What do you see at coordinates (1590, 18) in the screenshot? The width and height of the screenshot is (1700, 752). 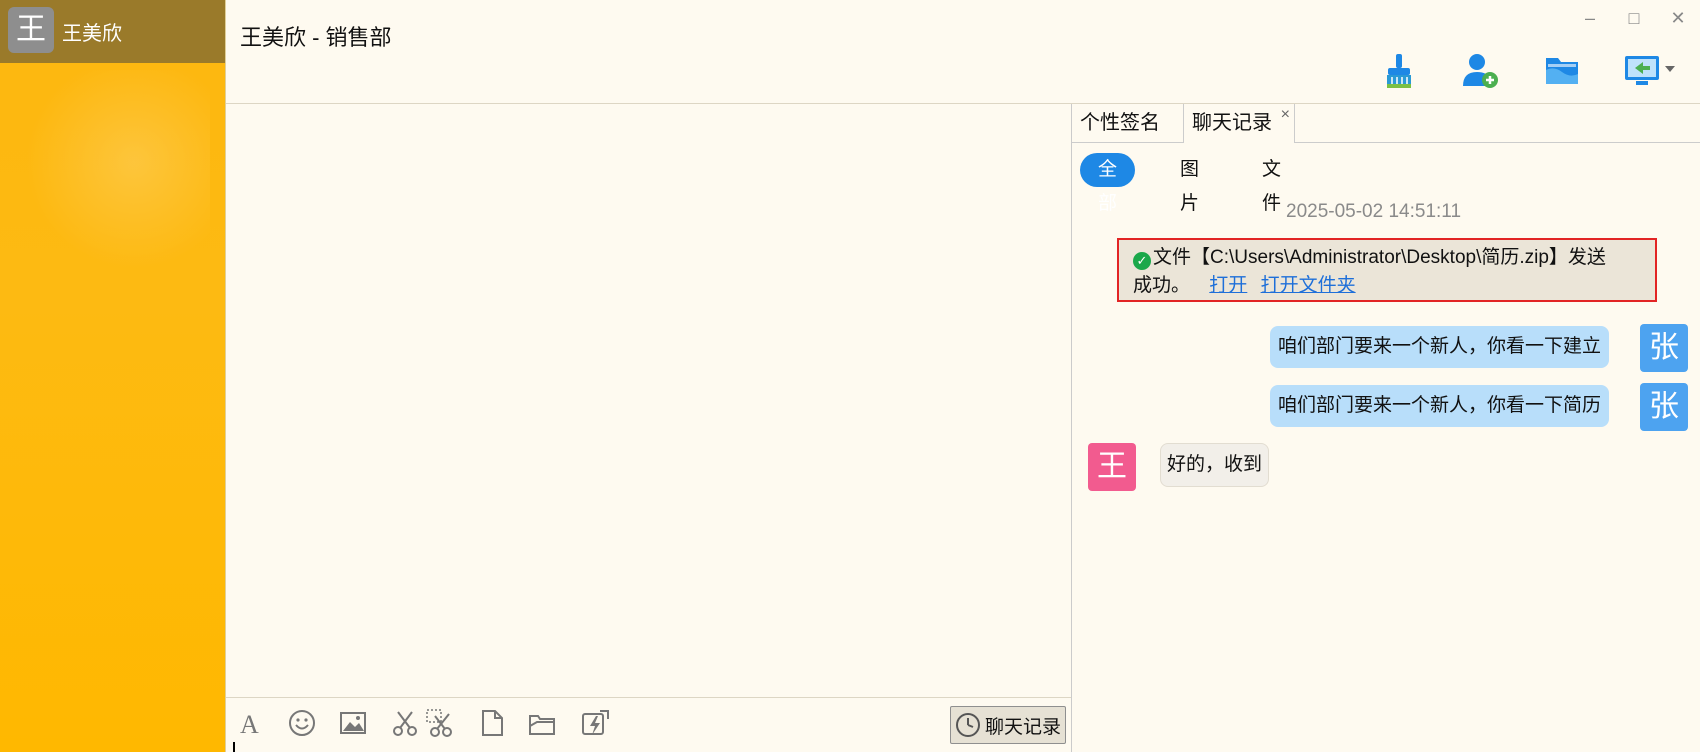 I see `minimize-button: –` at bounding box center [1590, 18].